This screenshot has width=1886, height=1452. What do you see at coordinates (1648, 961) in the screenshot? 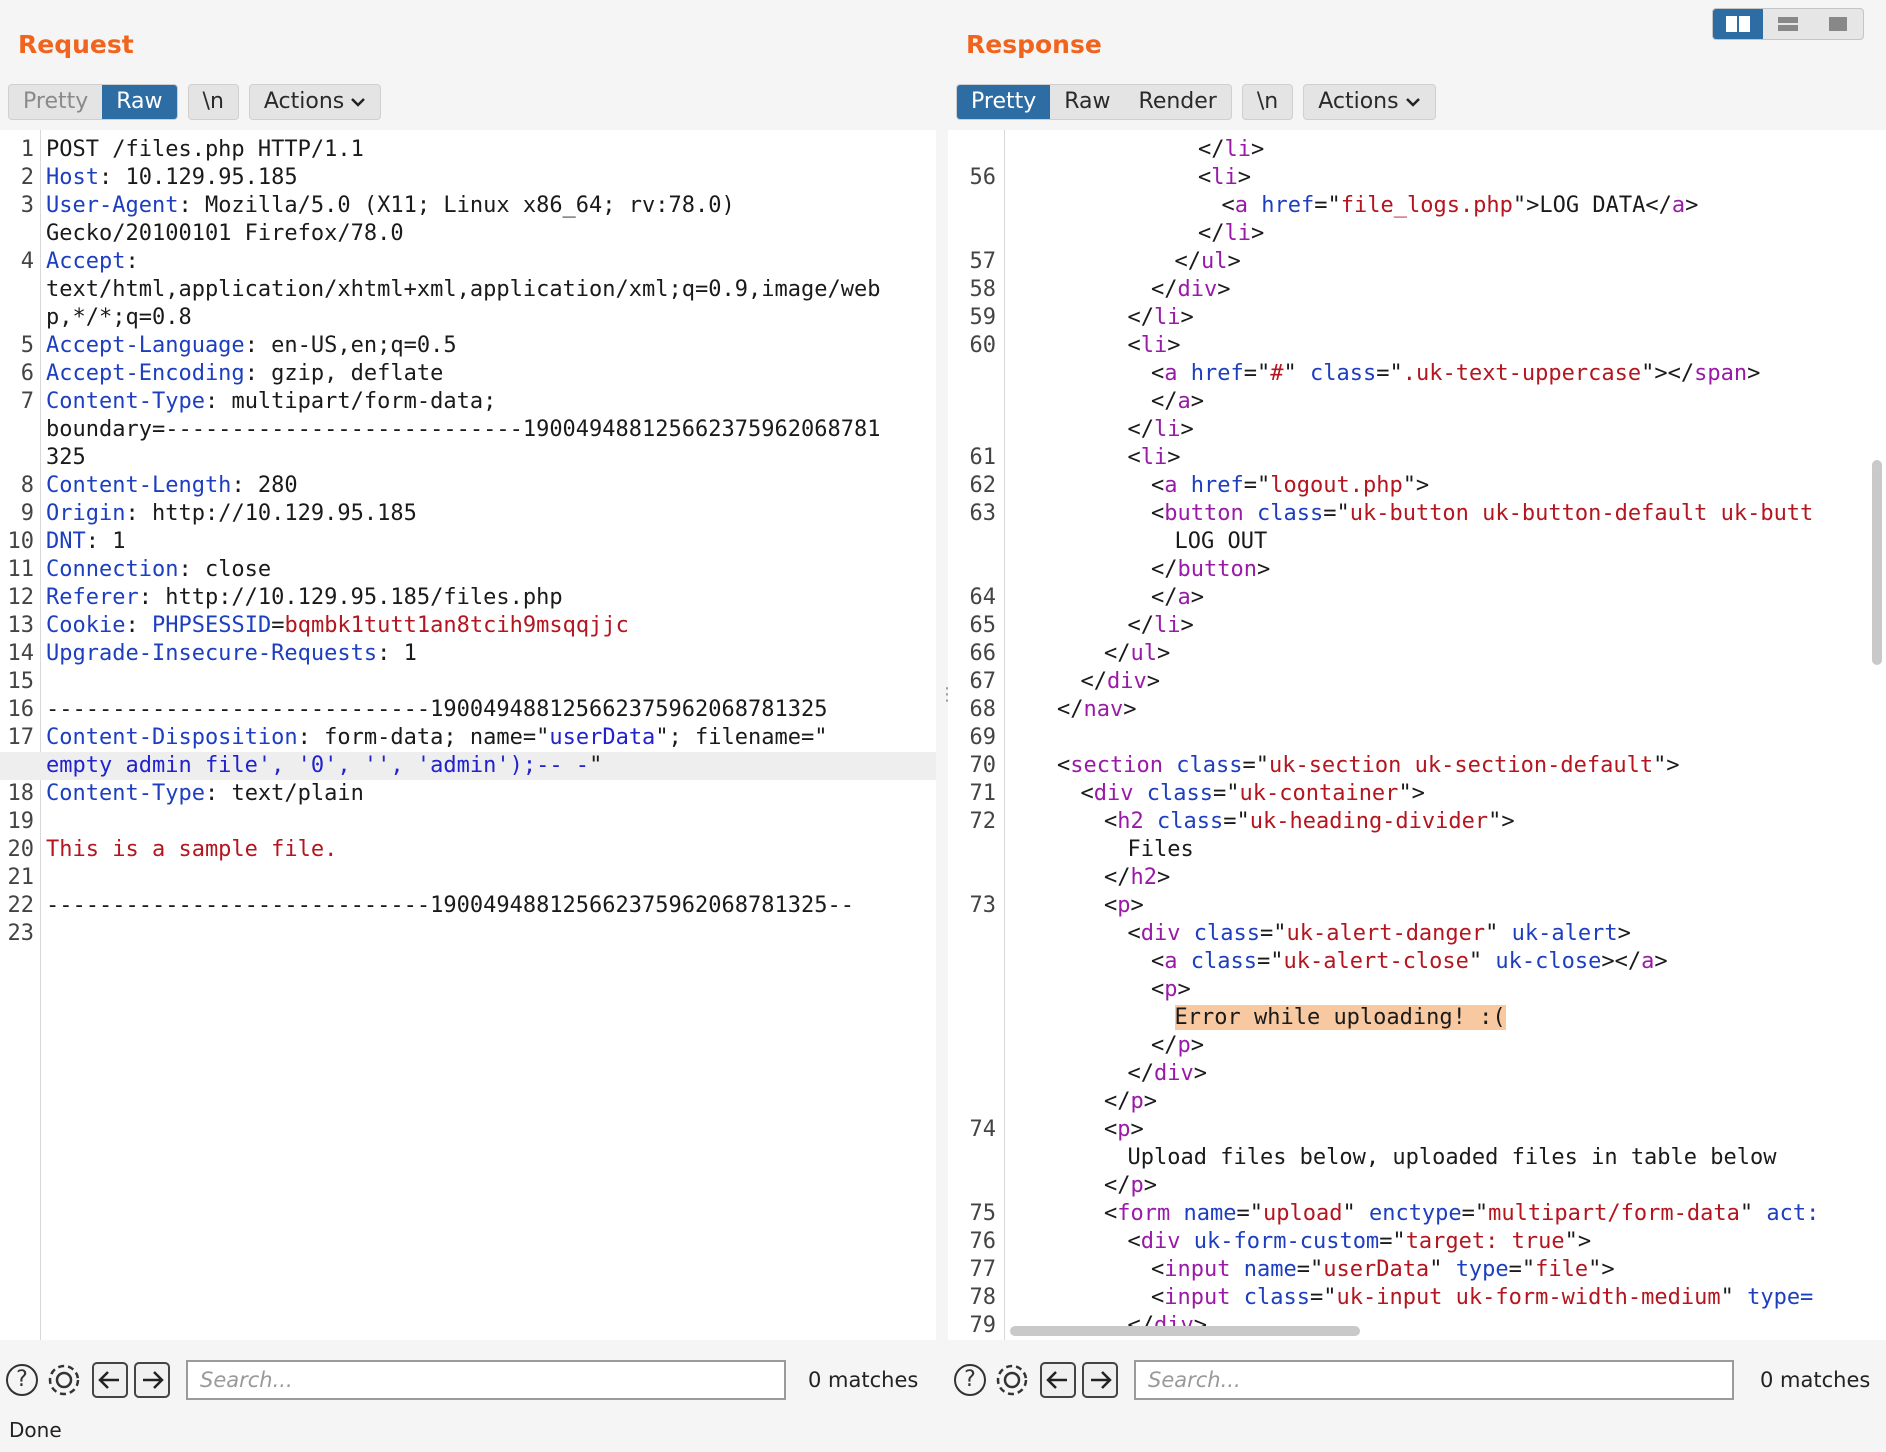
I see `code-token: a` at bounding box center [1648, 961].